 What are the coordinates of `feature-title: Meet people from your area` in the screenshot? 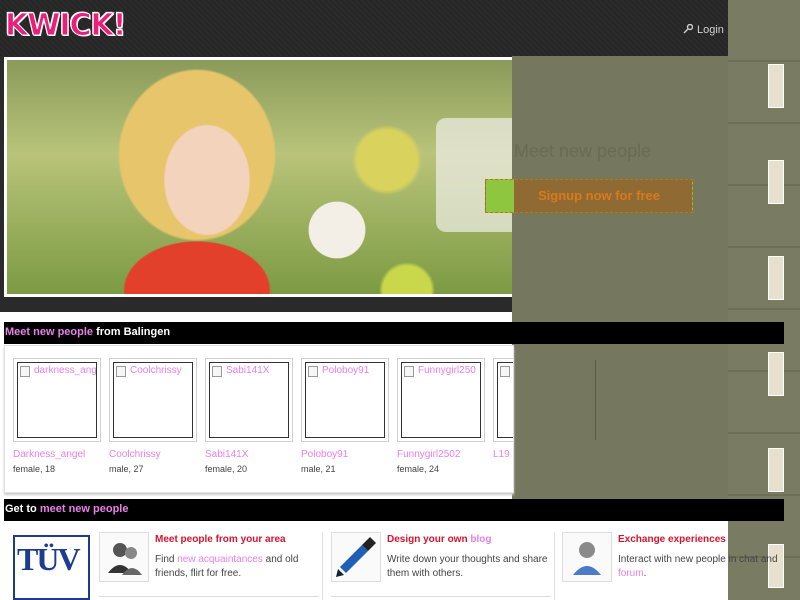 It's located at (220, 539).